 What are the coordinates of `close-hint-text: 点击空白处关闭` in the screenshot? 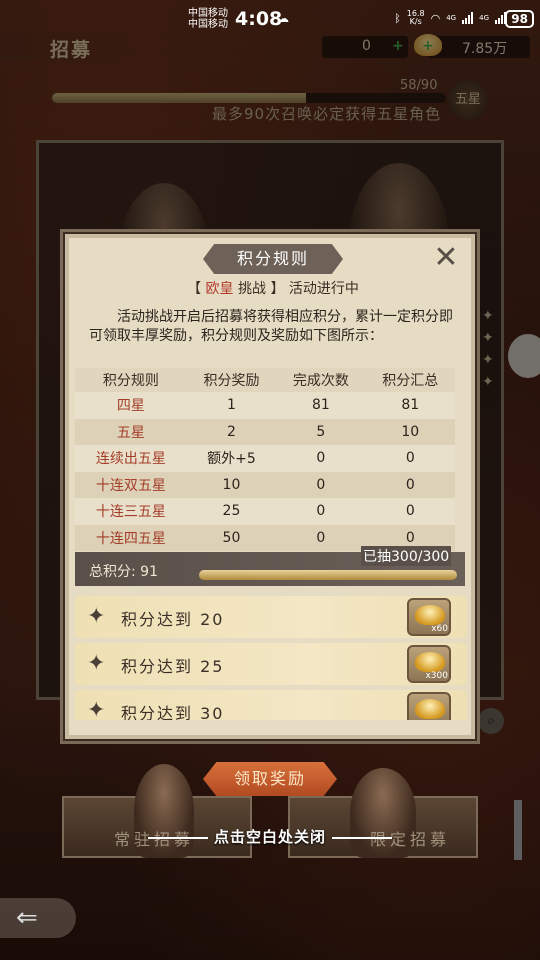 It's located at (269, 837).